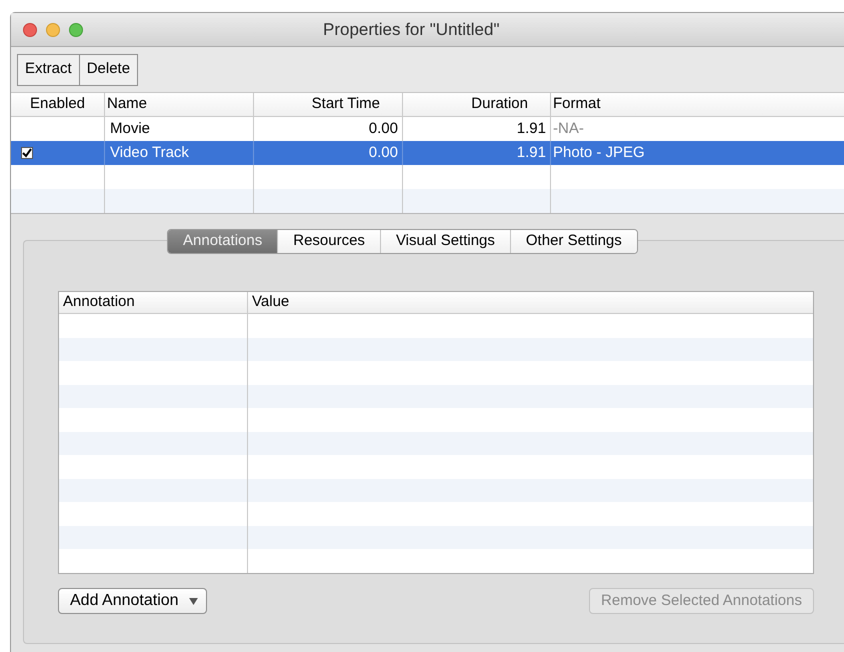  What do you see at coordinates (223, 241) in the screenshot?
I see `tab: Annotations` at bounding box center [223, 241].